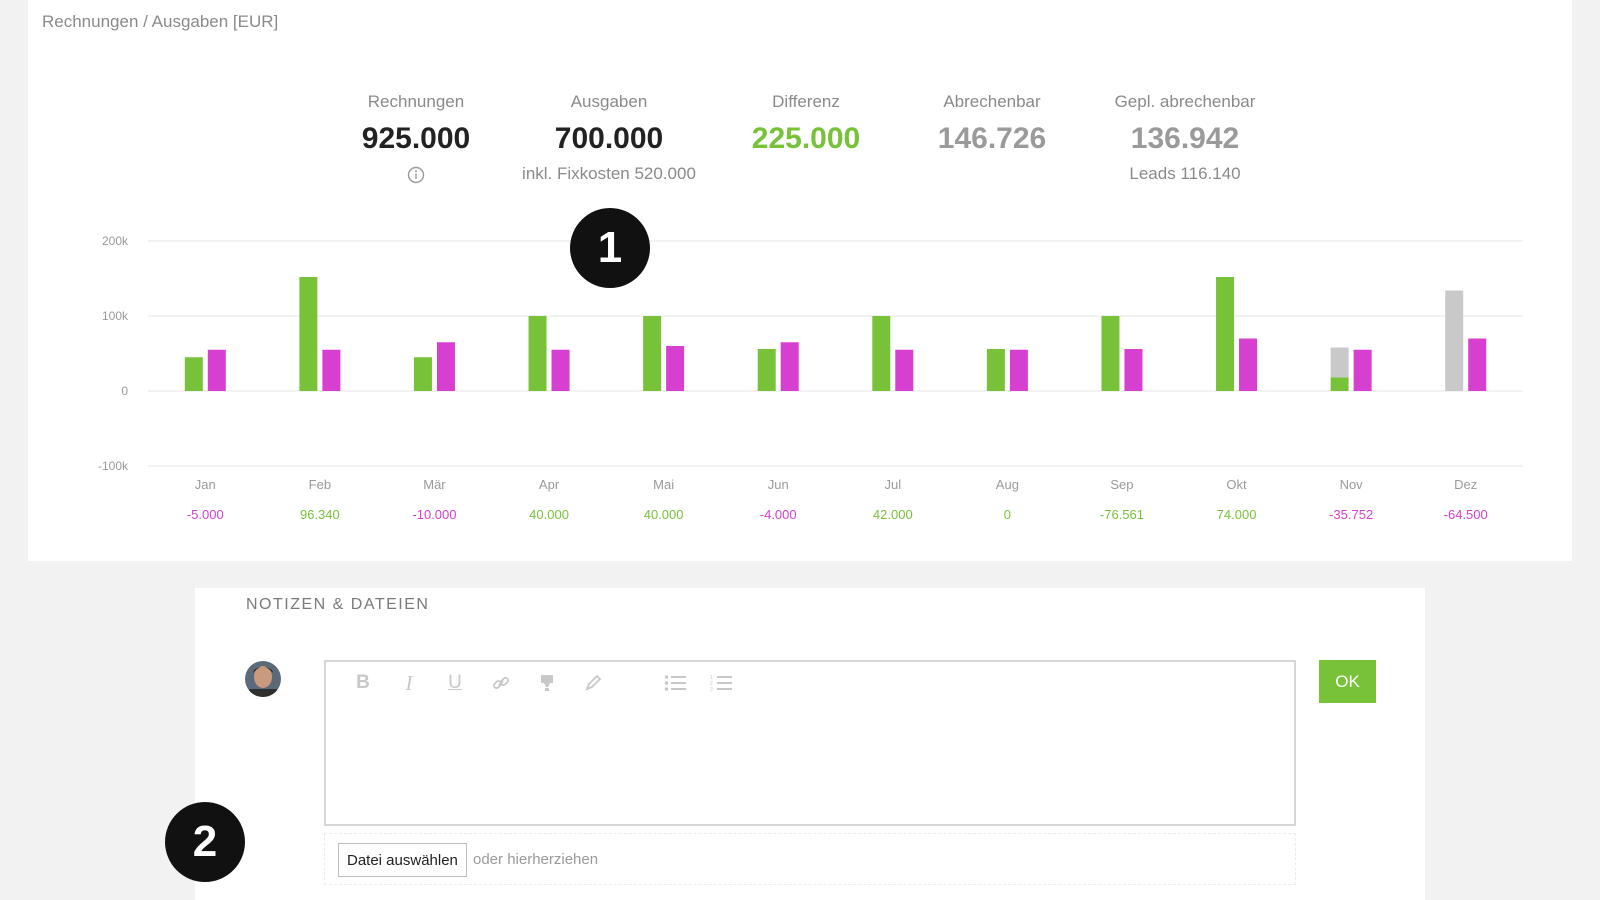 The width and height of the screenshot is (1600, 900). I want to click on difference-label: -10.000, so click(434, 514).